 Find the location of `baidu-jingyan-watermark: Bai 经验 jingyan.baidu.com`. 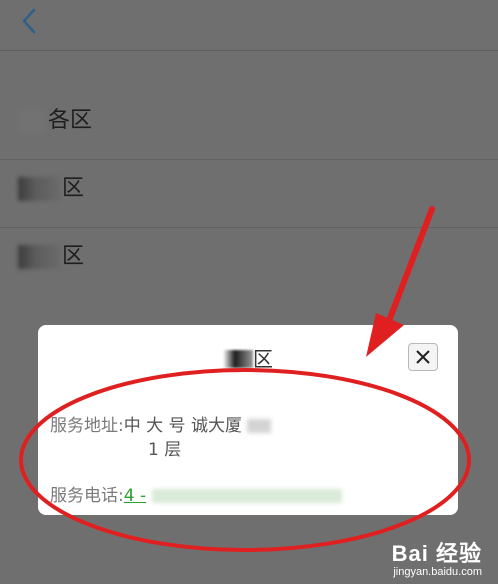

baidu-jingyan-watermark: Bai 经验 jingyan.baidu.com is located at coordinates (437, 557).